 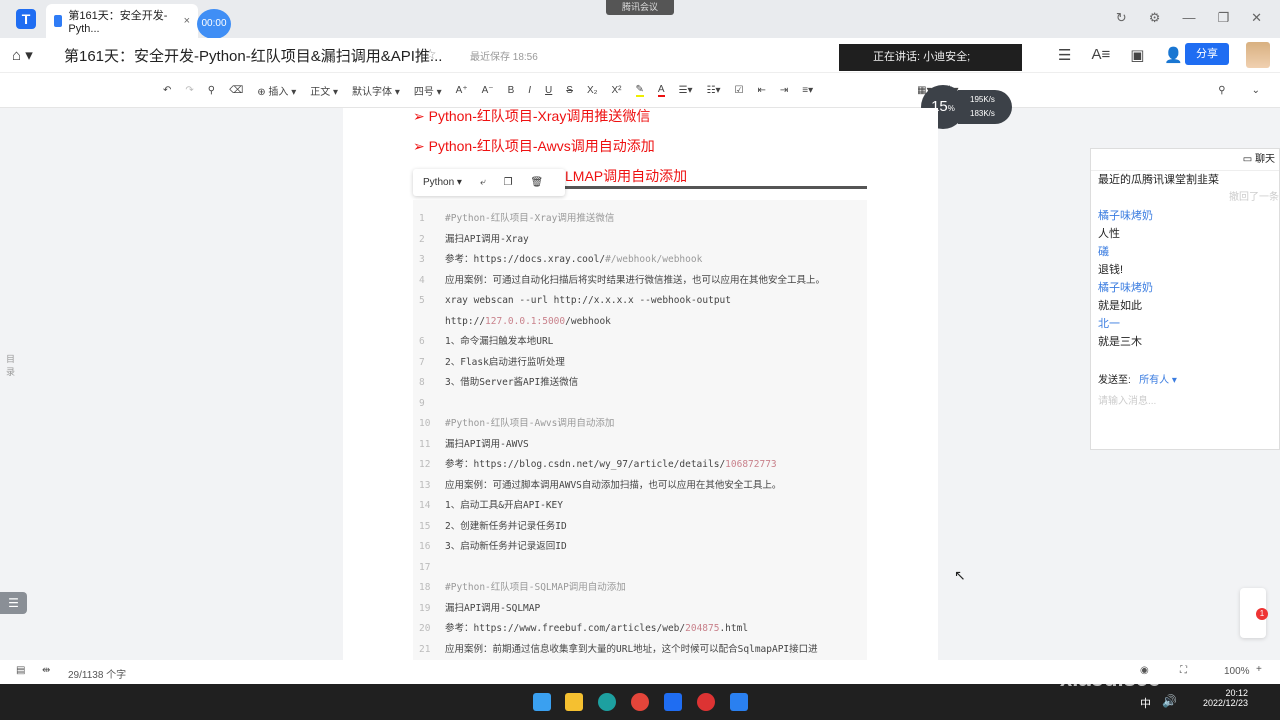 What do you see at coordinates (26, 19) in the screenshot?
I see `app-logo-icon: T` at bounding box center [26, 19].